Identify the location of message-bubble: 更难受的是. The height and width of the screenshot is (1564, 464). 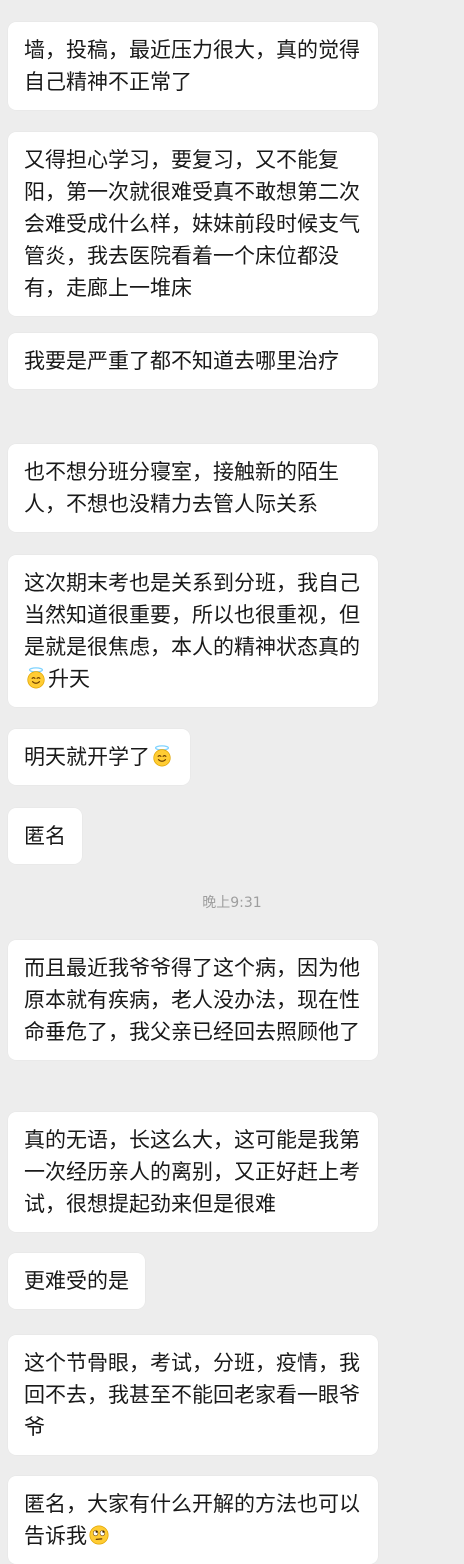
(76, 1281).